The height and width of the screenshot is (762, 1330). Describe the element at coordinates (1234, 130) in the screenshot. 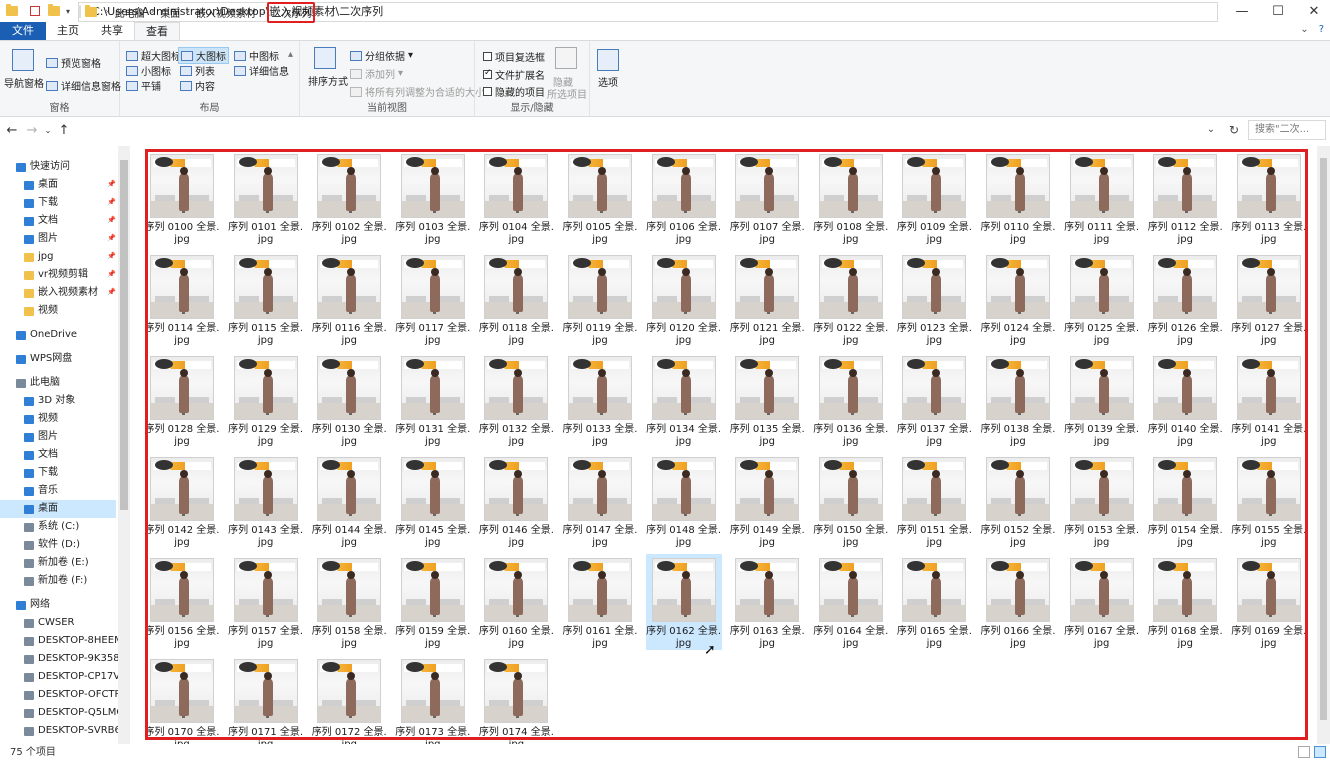

I see `refresh-icon: ↻` at that location.